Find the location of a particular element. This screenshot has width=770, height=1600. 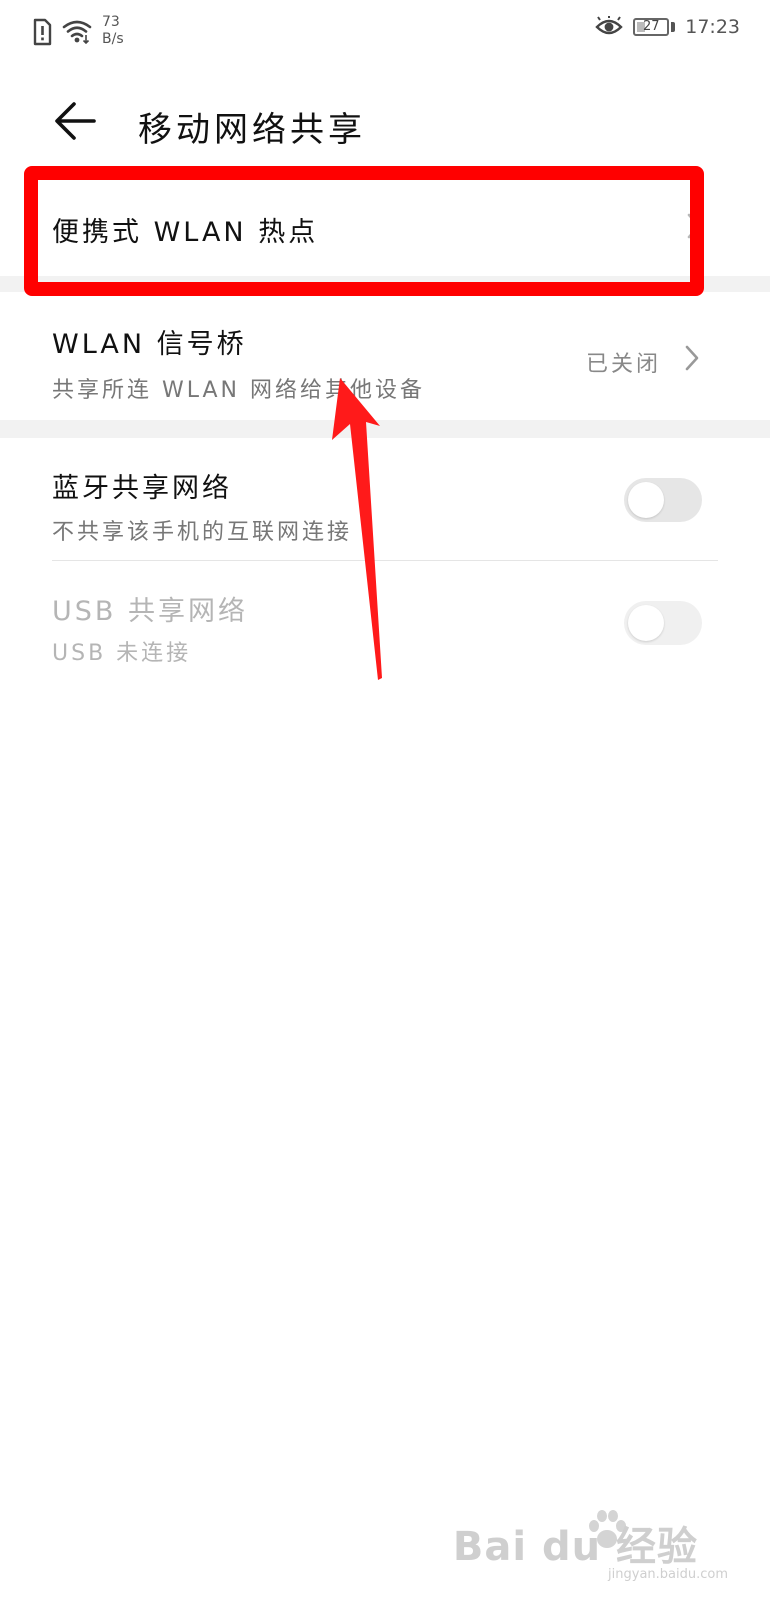

eye-icon is located at coordinates (609, 25).